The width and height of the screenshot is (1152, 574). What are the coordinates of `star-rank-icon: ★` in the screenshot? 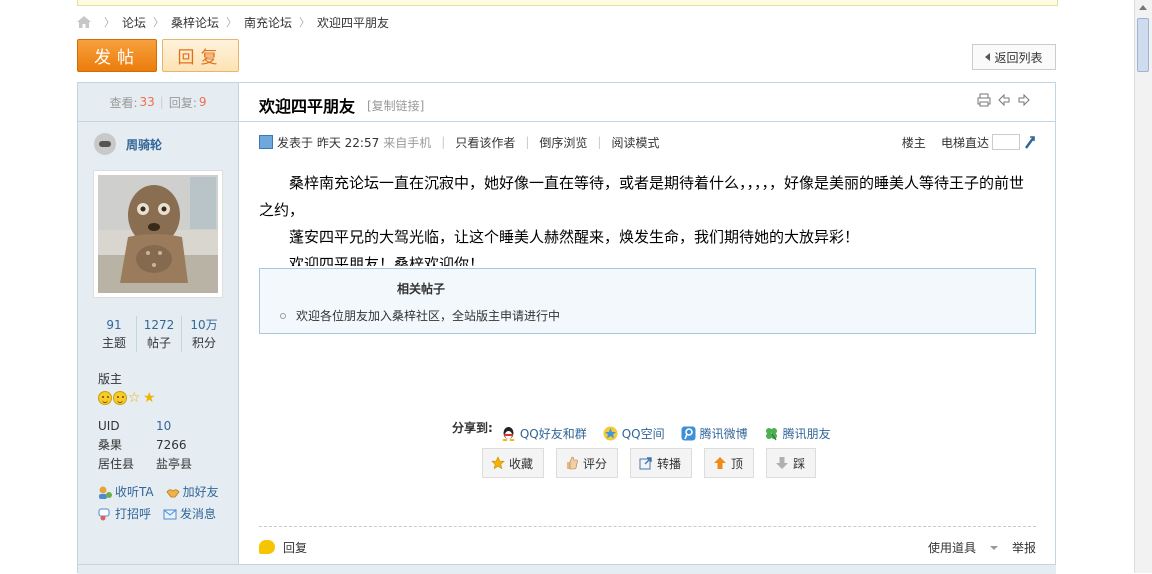 It's located at (149, 398).